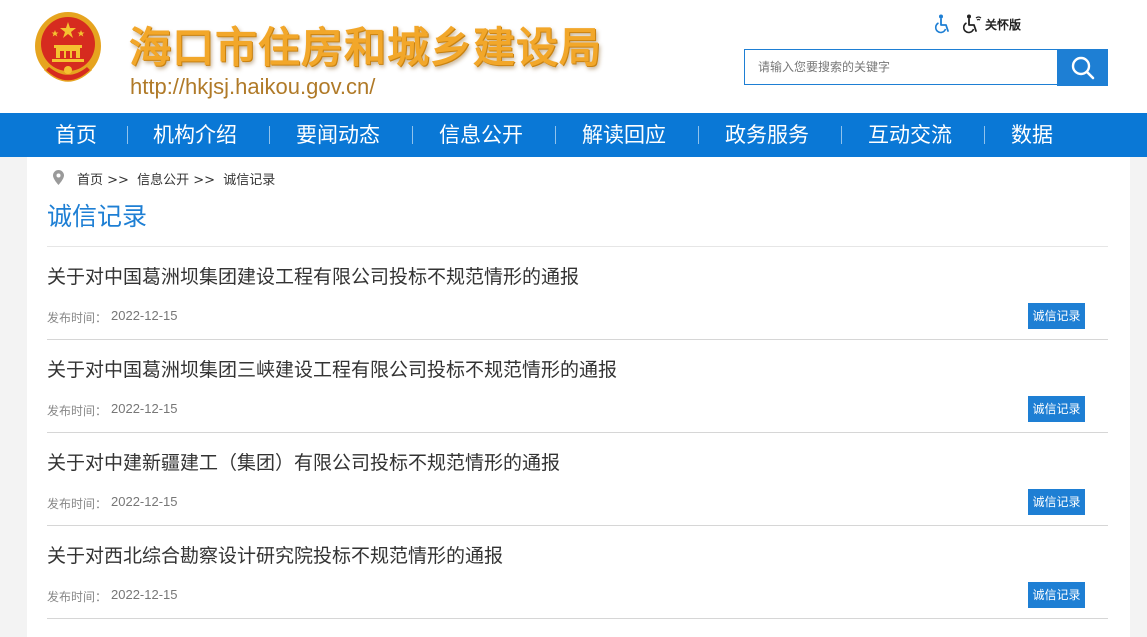  Describe the element at coordinates (90, 180) in the screenshot. I see `breadcrumb-home: 首页` at that location.